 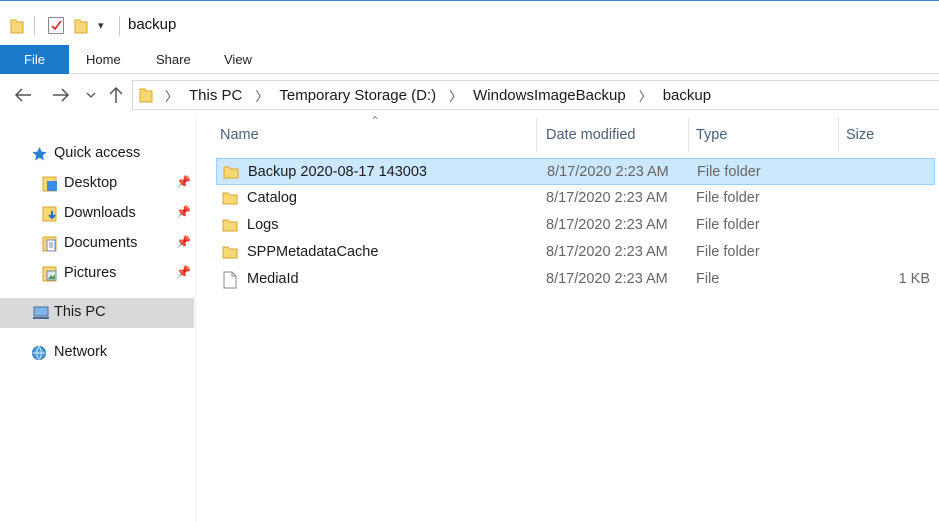 I want to click on desktop-folder-icon, so click(x=50, y=184).